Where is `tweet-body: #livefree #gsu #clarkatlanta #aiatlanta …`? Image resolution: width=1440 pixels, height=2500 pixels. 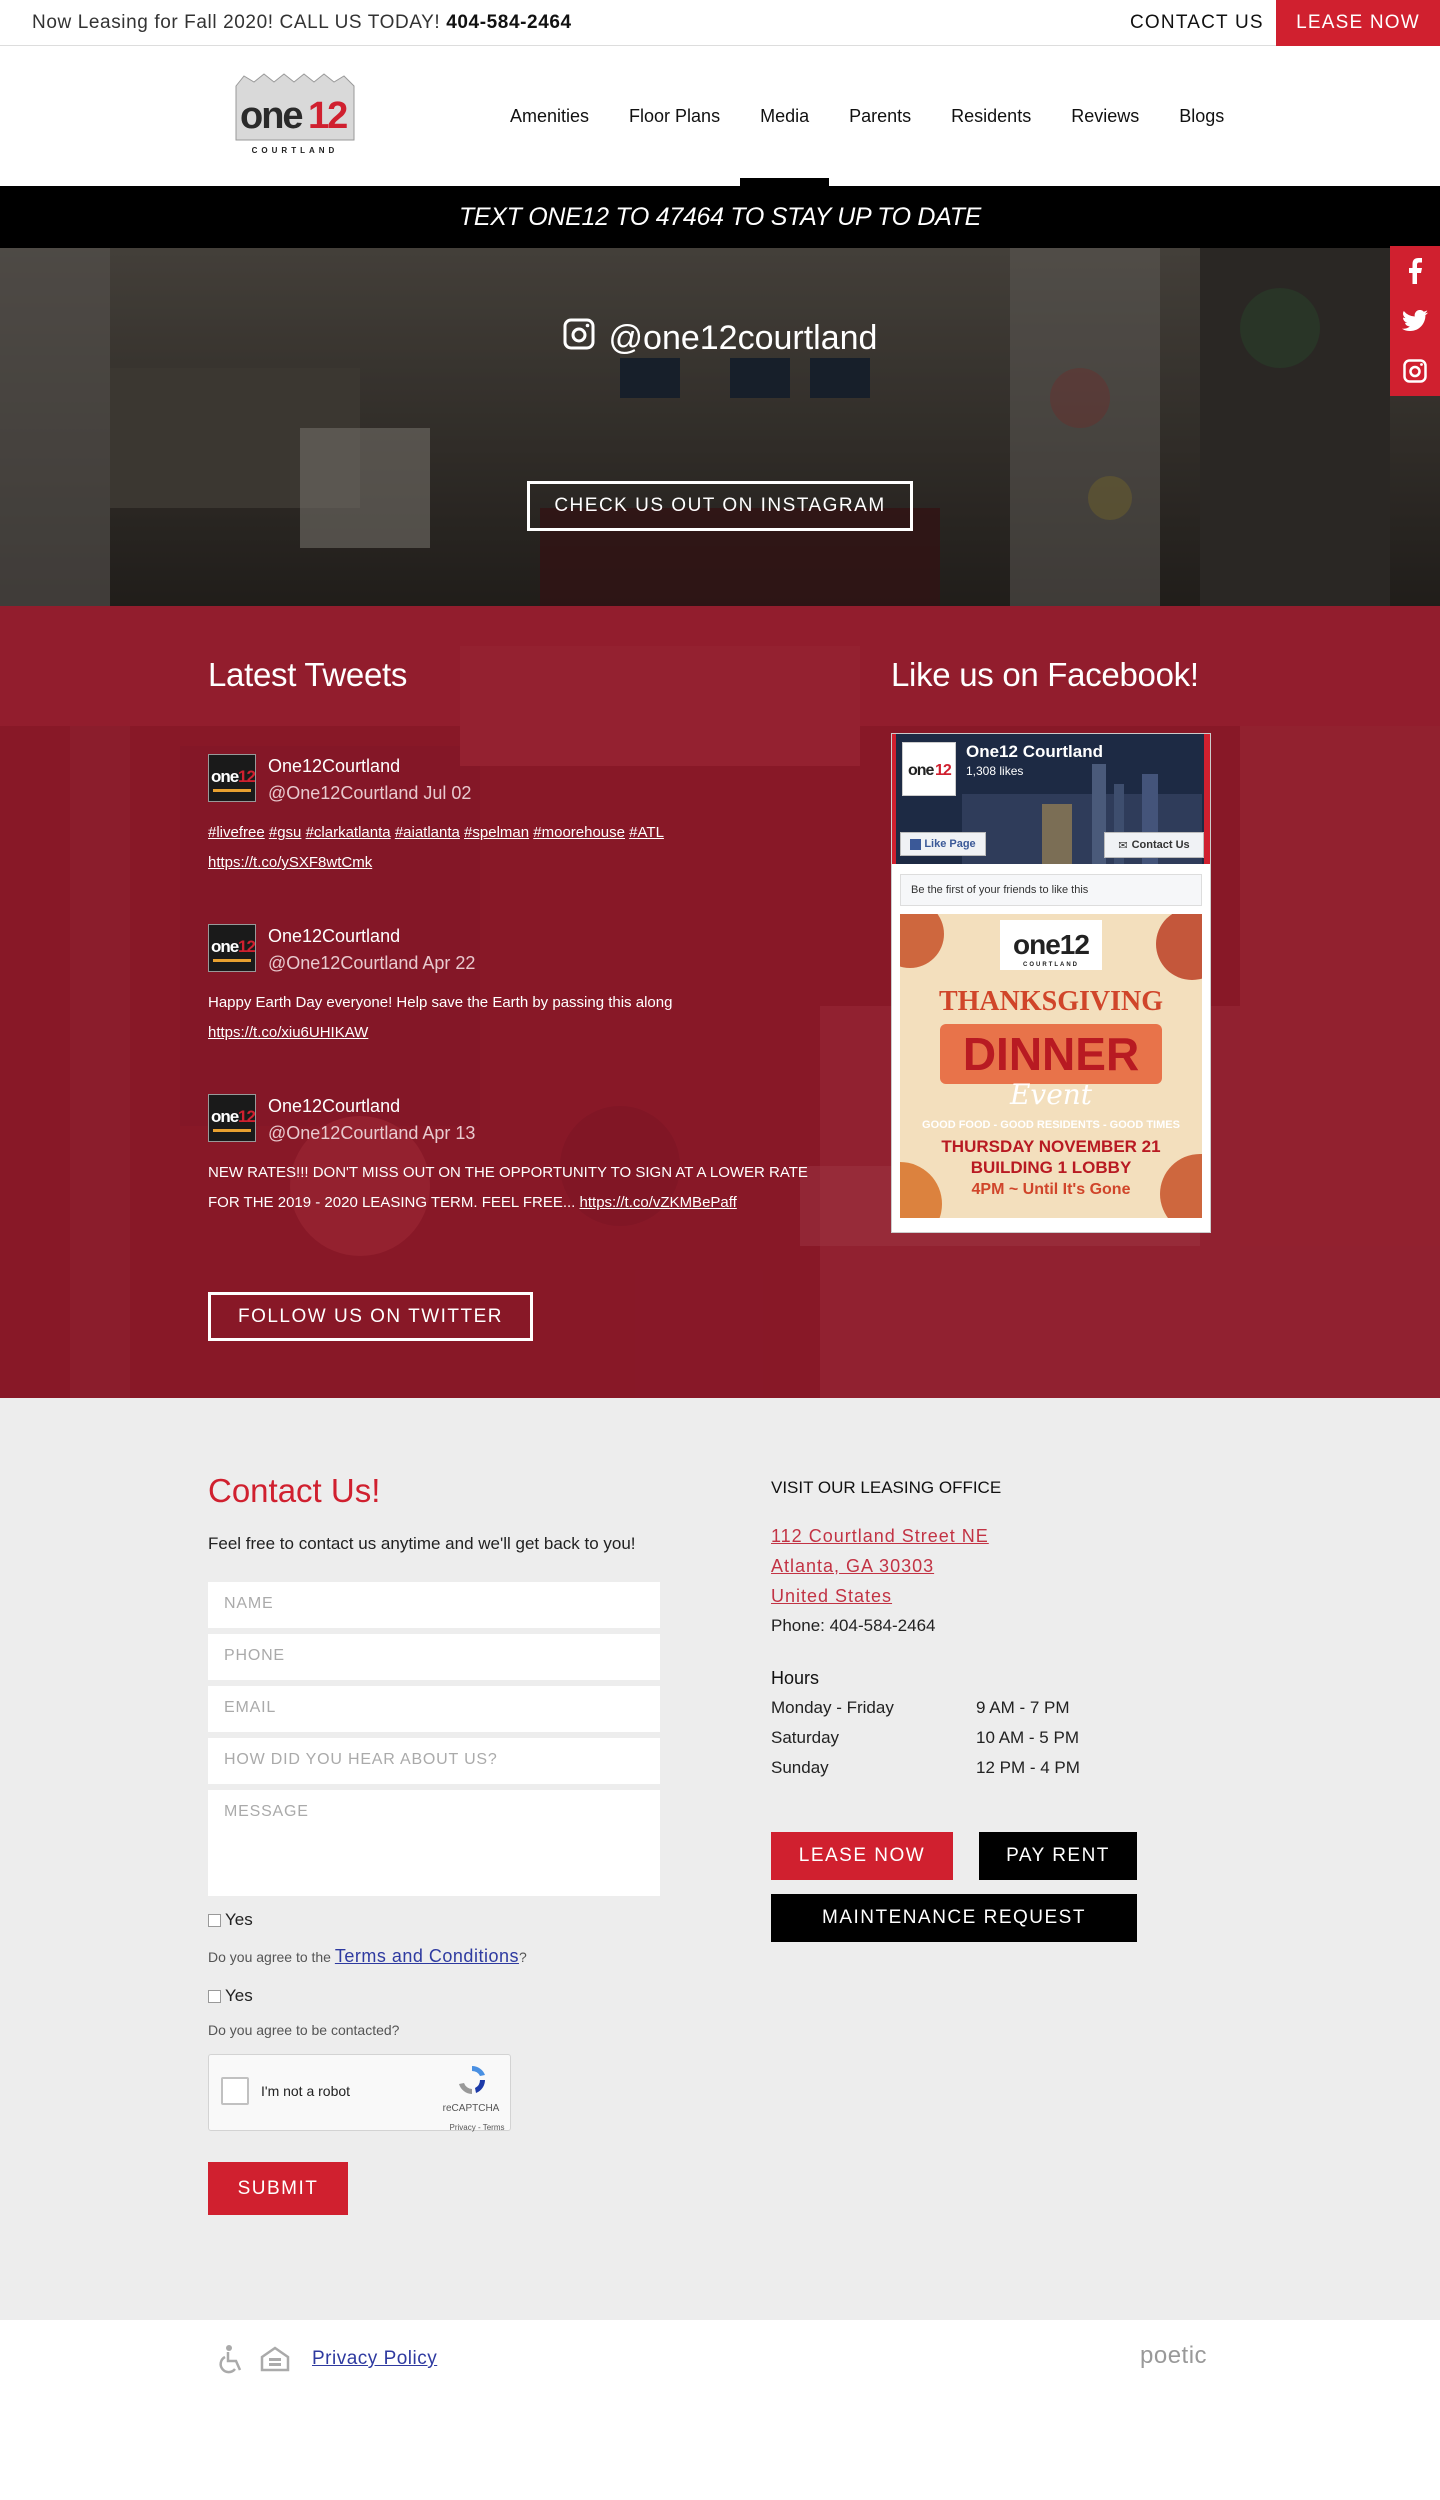
tweet-body: #livefree #gsu #clarkatlanta #aiatlanta … is located at coordinates (528, 848).